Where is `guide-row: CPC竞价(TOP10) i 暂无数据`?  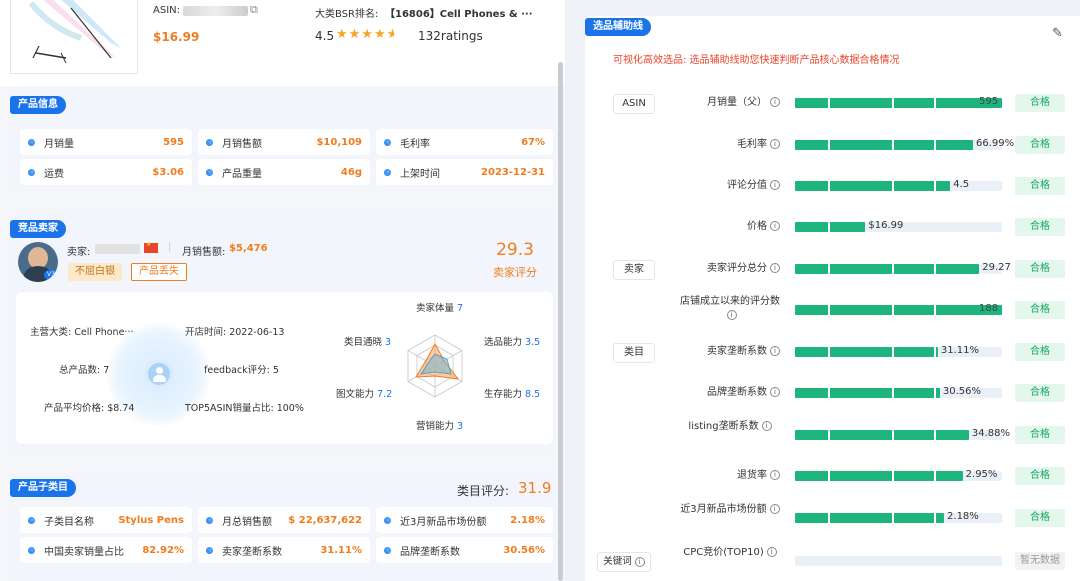
guide-row: CPC竞价(TOP10) i 暂无数据 is located at coordinates (832, 561).